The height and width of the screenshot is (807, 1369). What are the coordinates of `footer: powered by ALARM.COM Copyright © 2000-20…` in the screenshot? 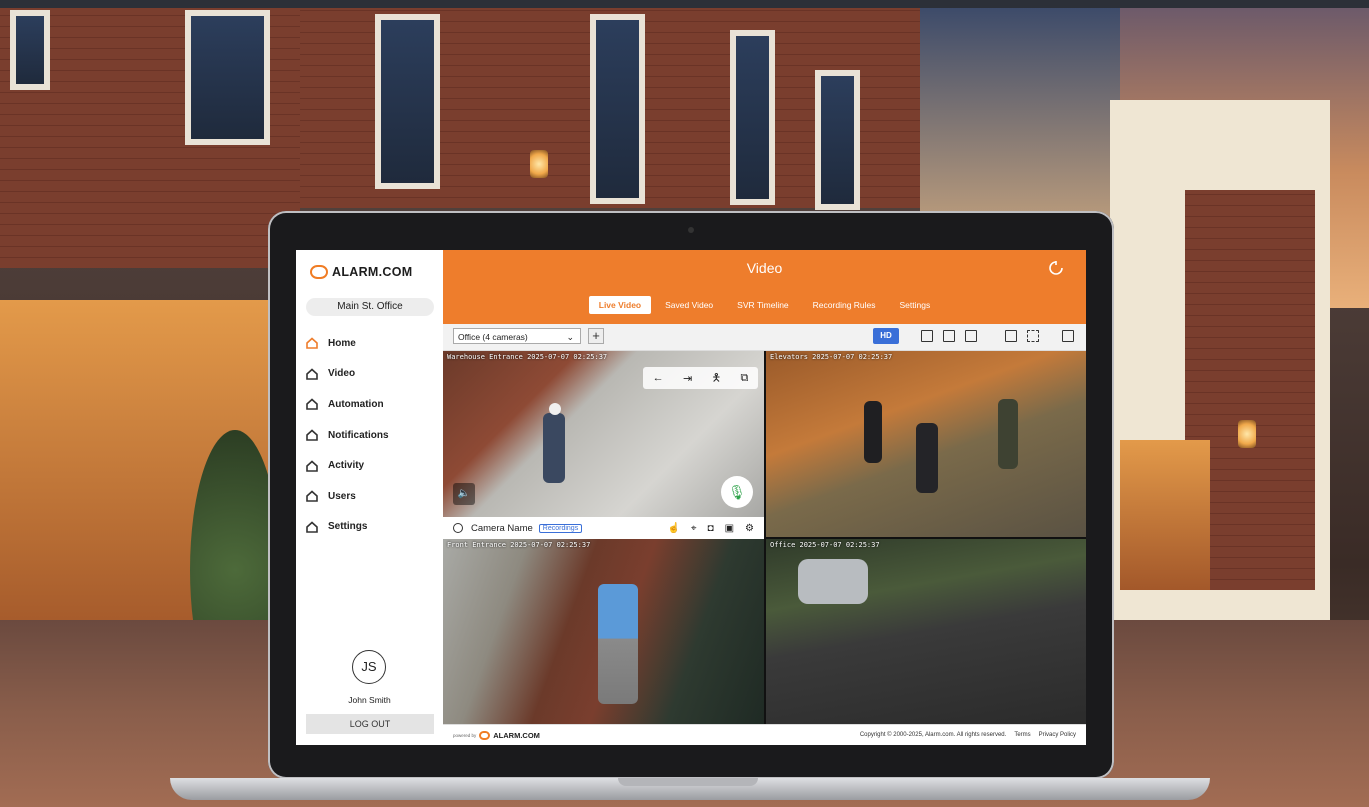 It's located at (764, 734).